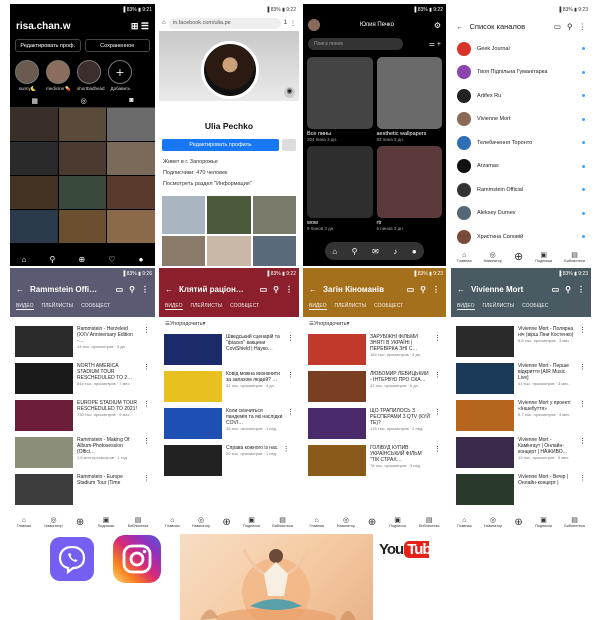  I want to click on tab-count: 1, so click(285, 23).